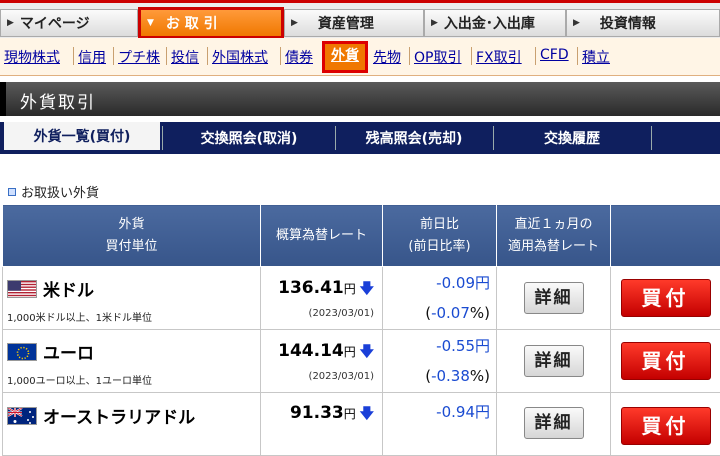 The width and height of the screenshot is (720, 456). What do you see at coordinates (131, 415) in the screenshot?
I see `currency-name: オーストラリアドル` at bounding box center [131, 415].